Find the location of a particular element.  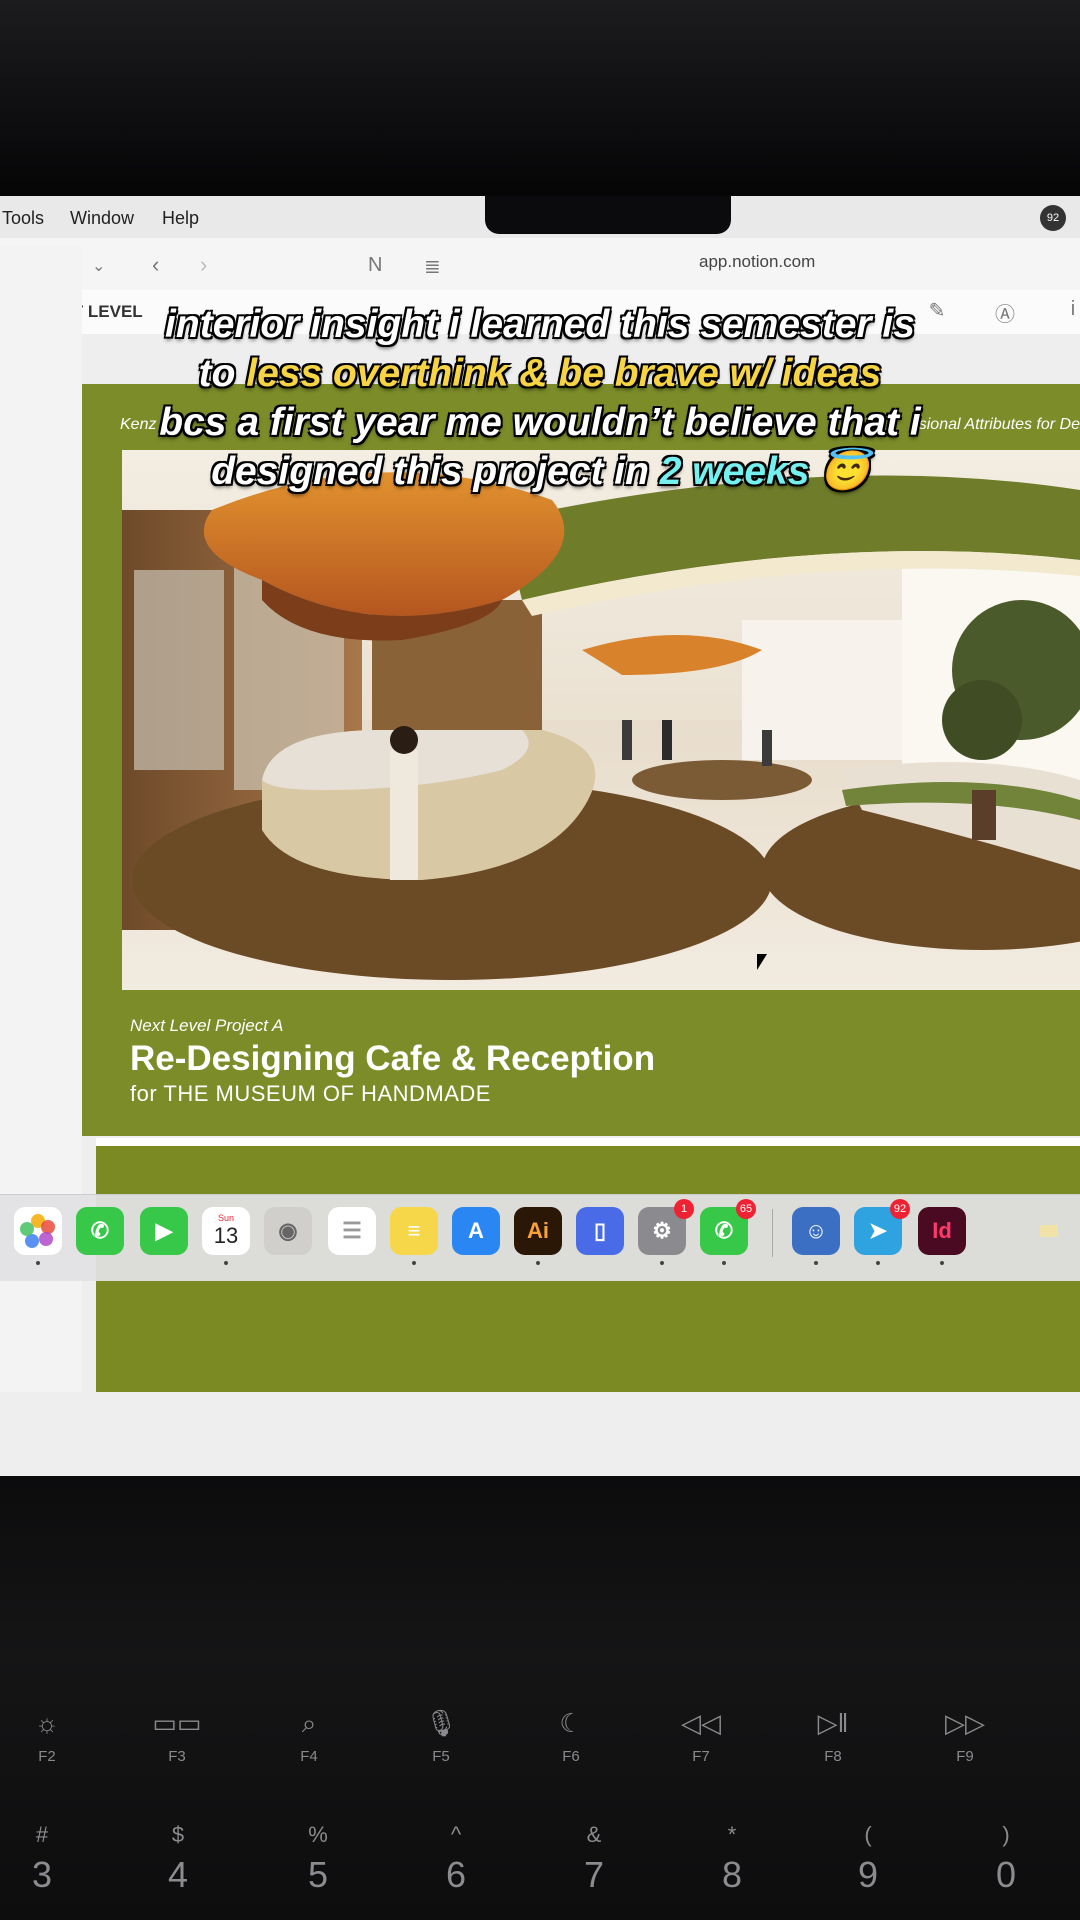

telegram-badge: 92 is located at coordinates (900, 1209).